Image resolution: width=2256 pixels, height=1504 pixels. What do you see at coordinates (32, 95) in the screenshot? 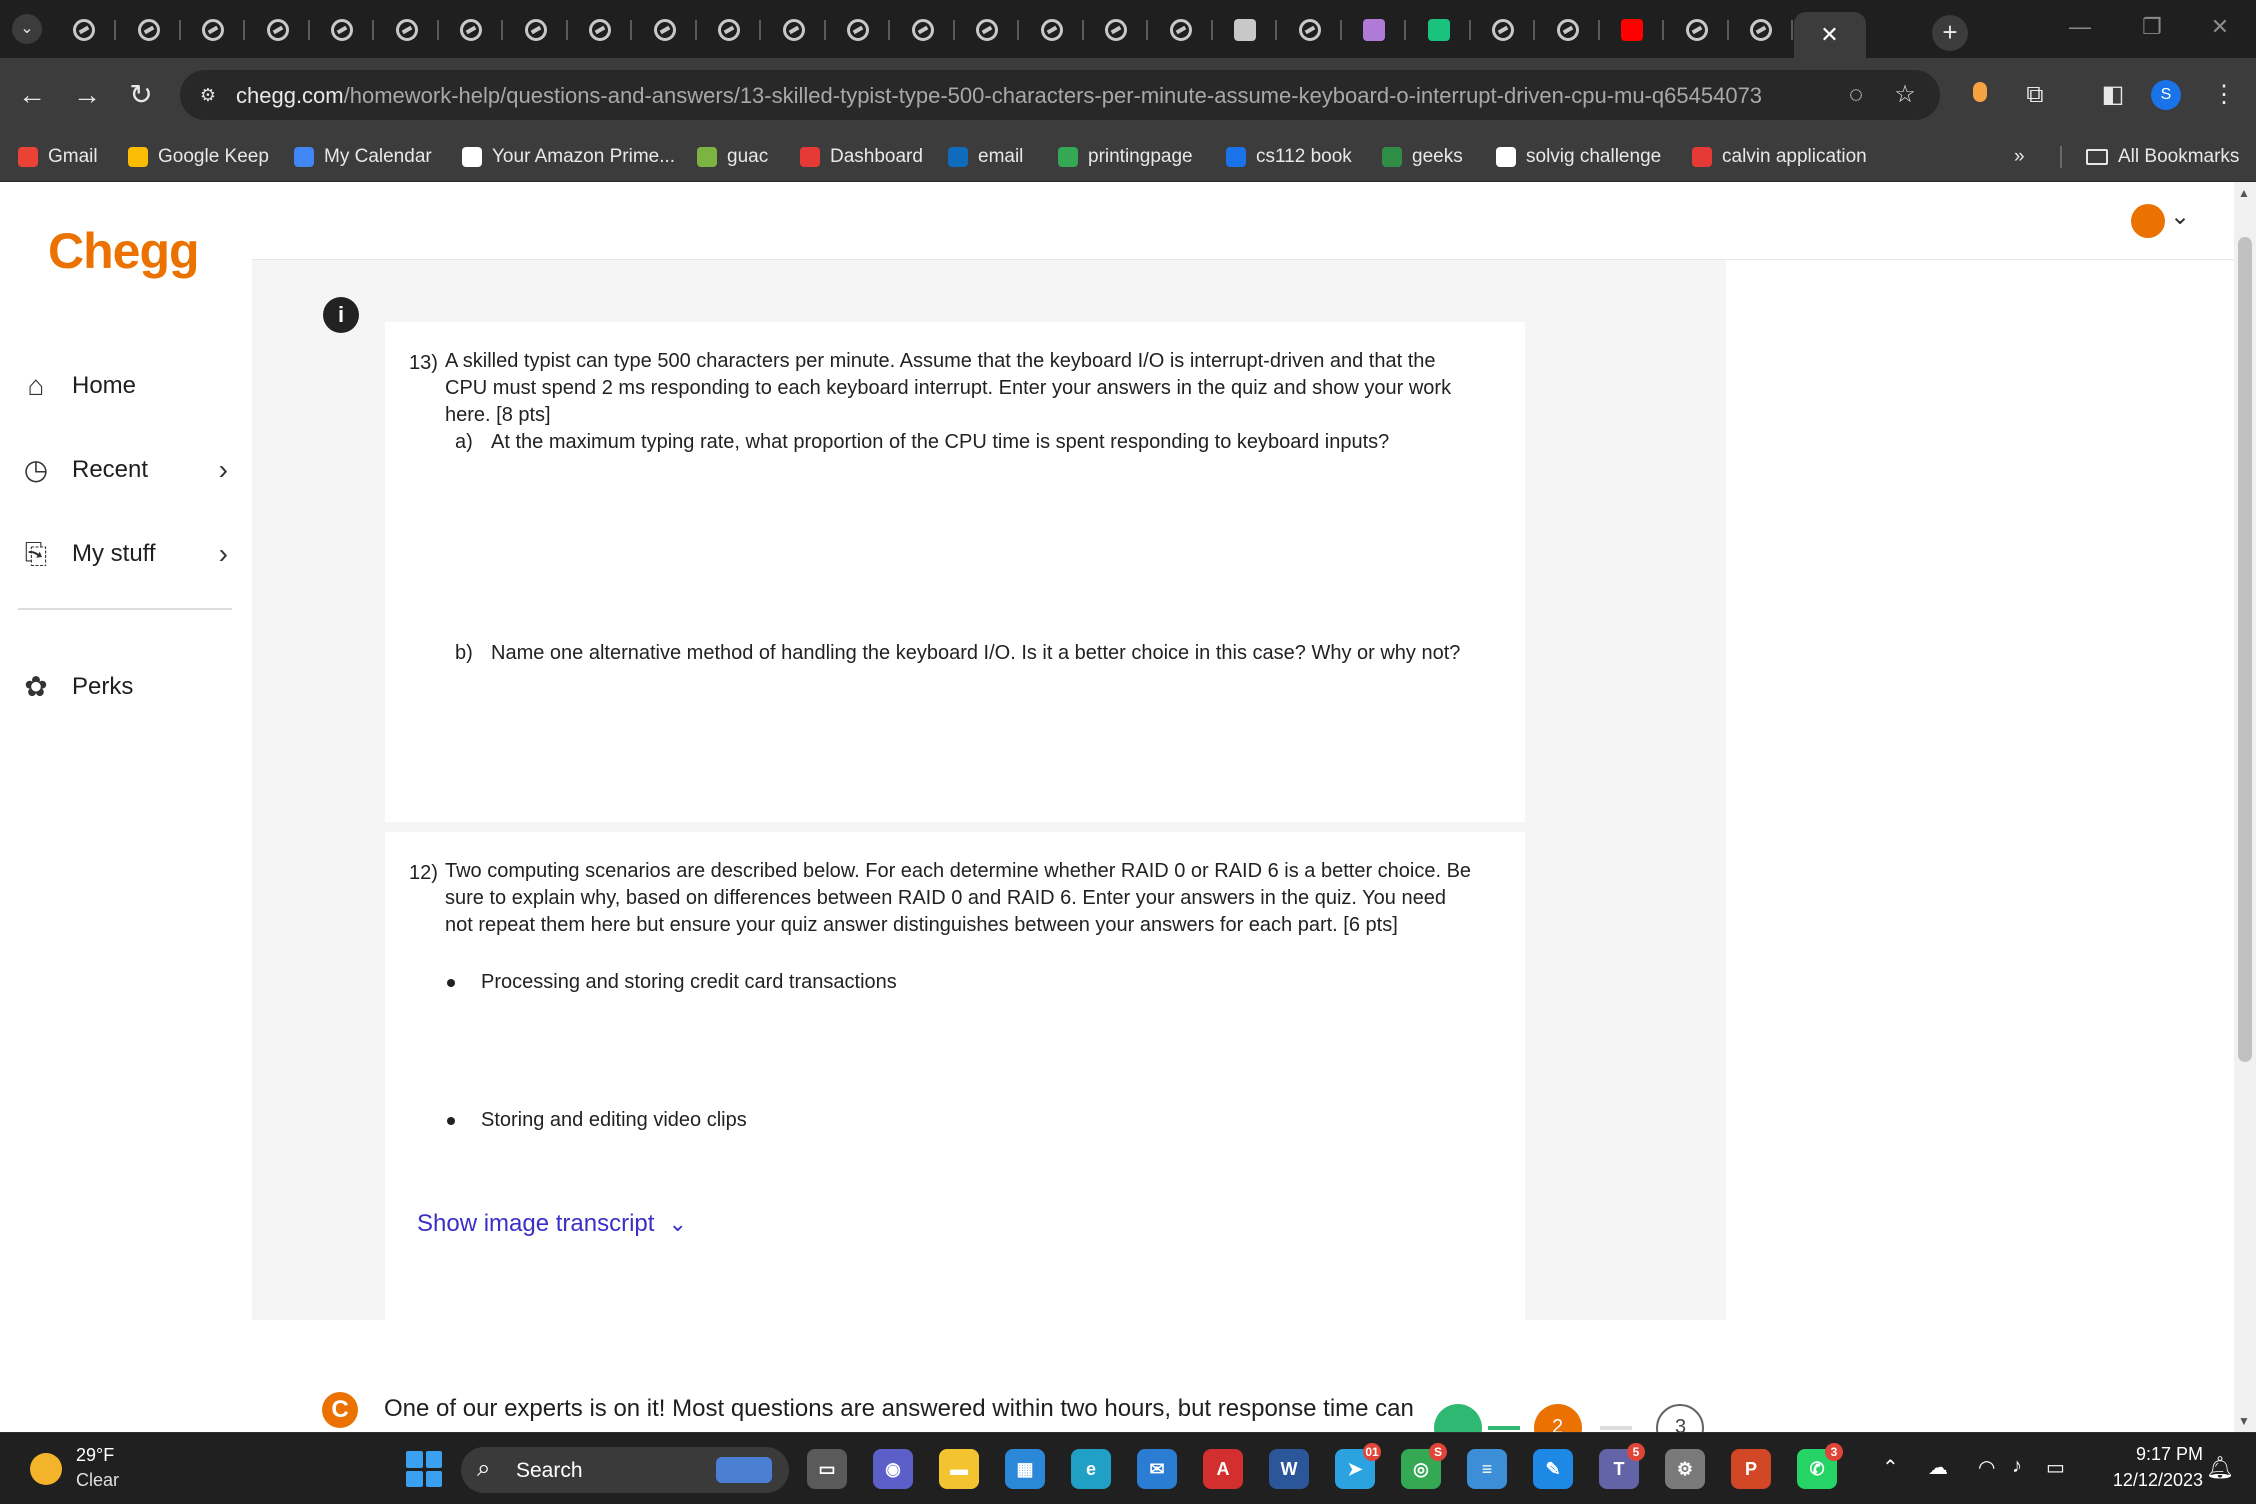
I see `back-arrow-icon: ←` at bounding box center [32, 95].